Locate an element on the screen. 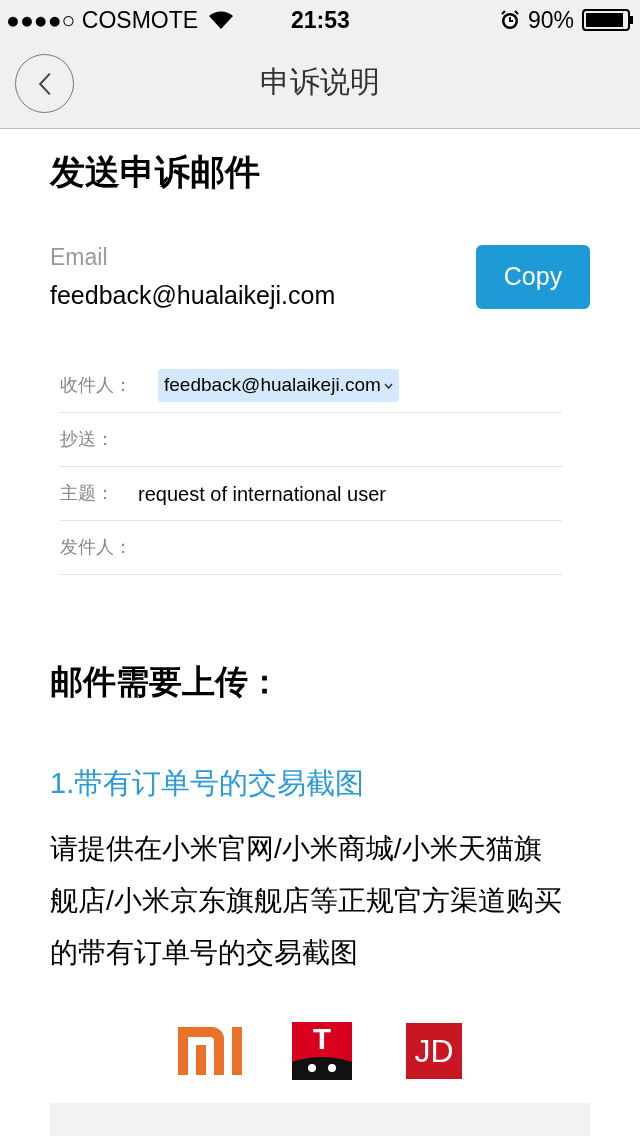 The height and width of the screenshot is (1136, 640). battery-icon is located at coordinates (608, 20).